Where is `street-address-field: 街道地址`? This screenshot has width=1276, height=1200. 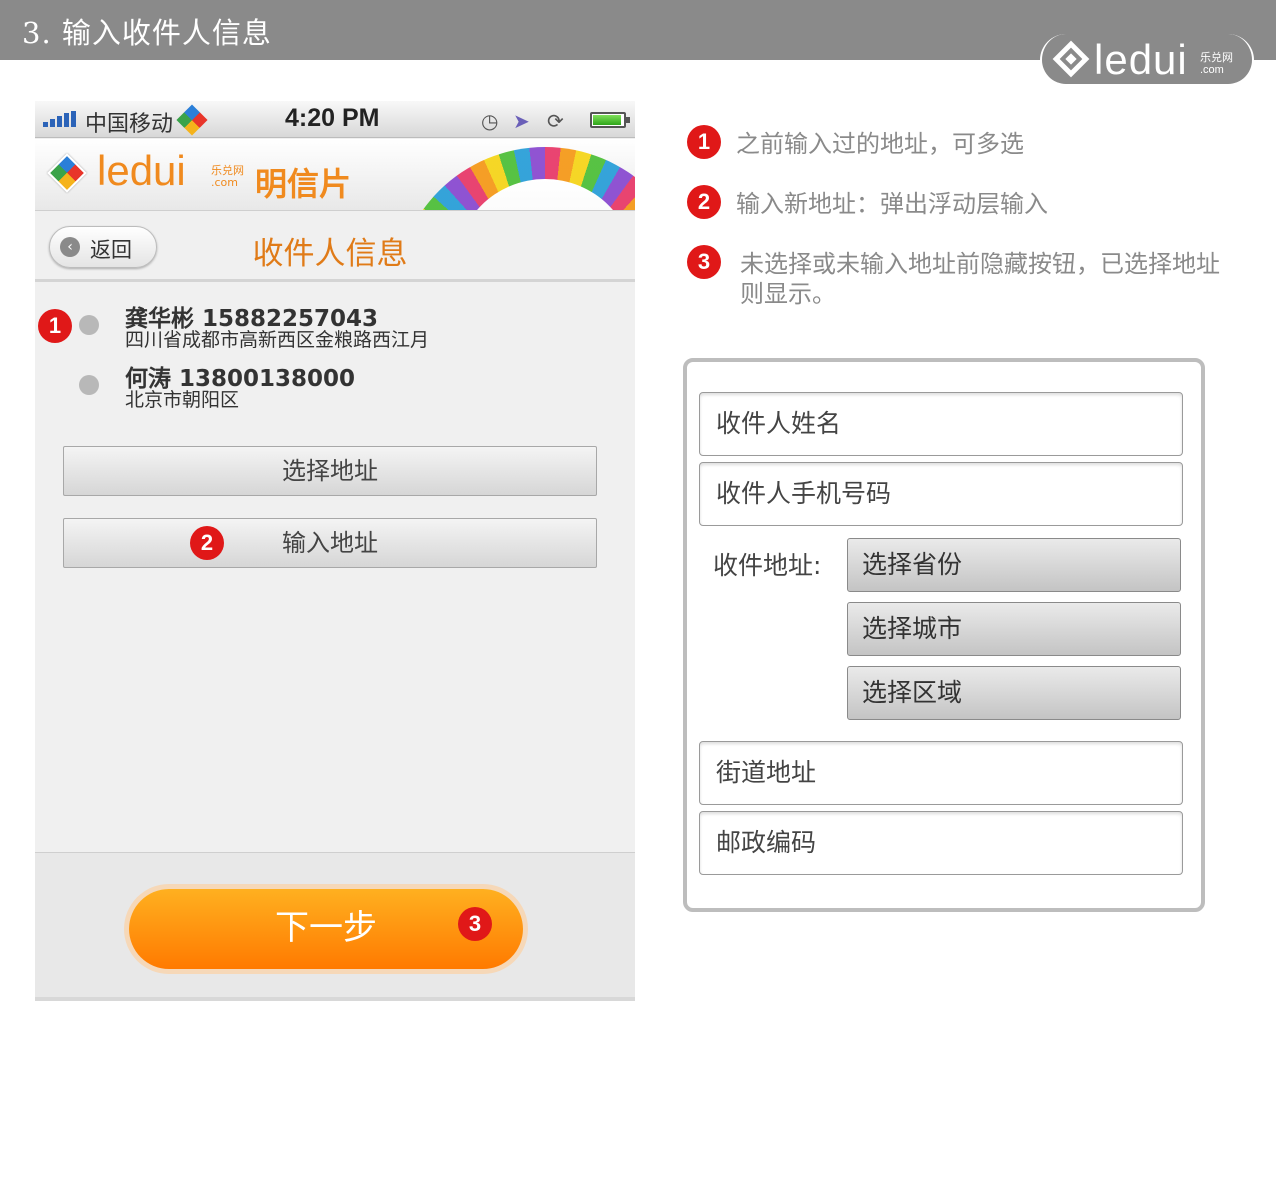 street-address-field: 街道地址 is located at coordinates (941, 773).